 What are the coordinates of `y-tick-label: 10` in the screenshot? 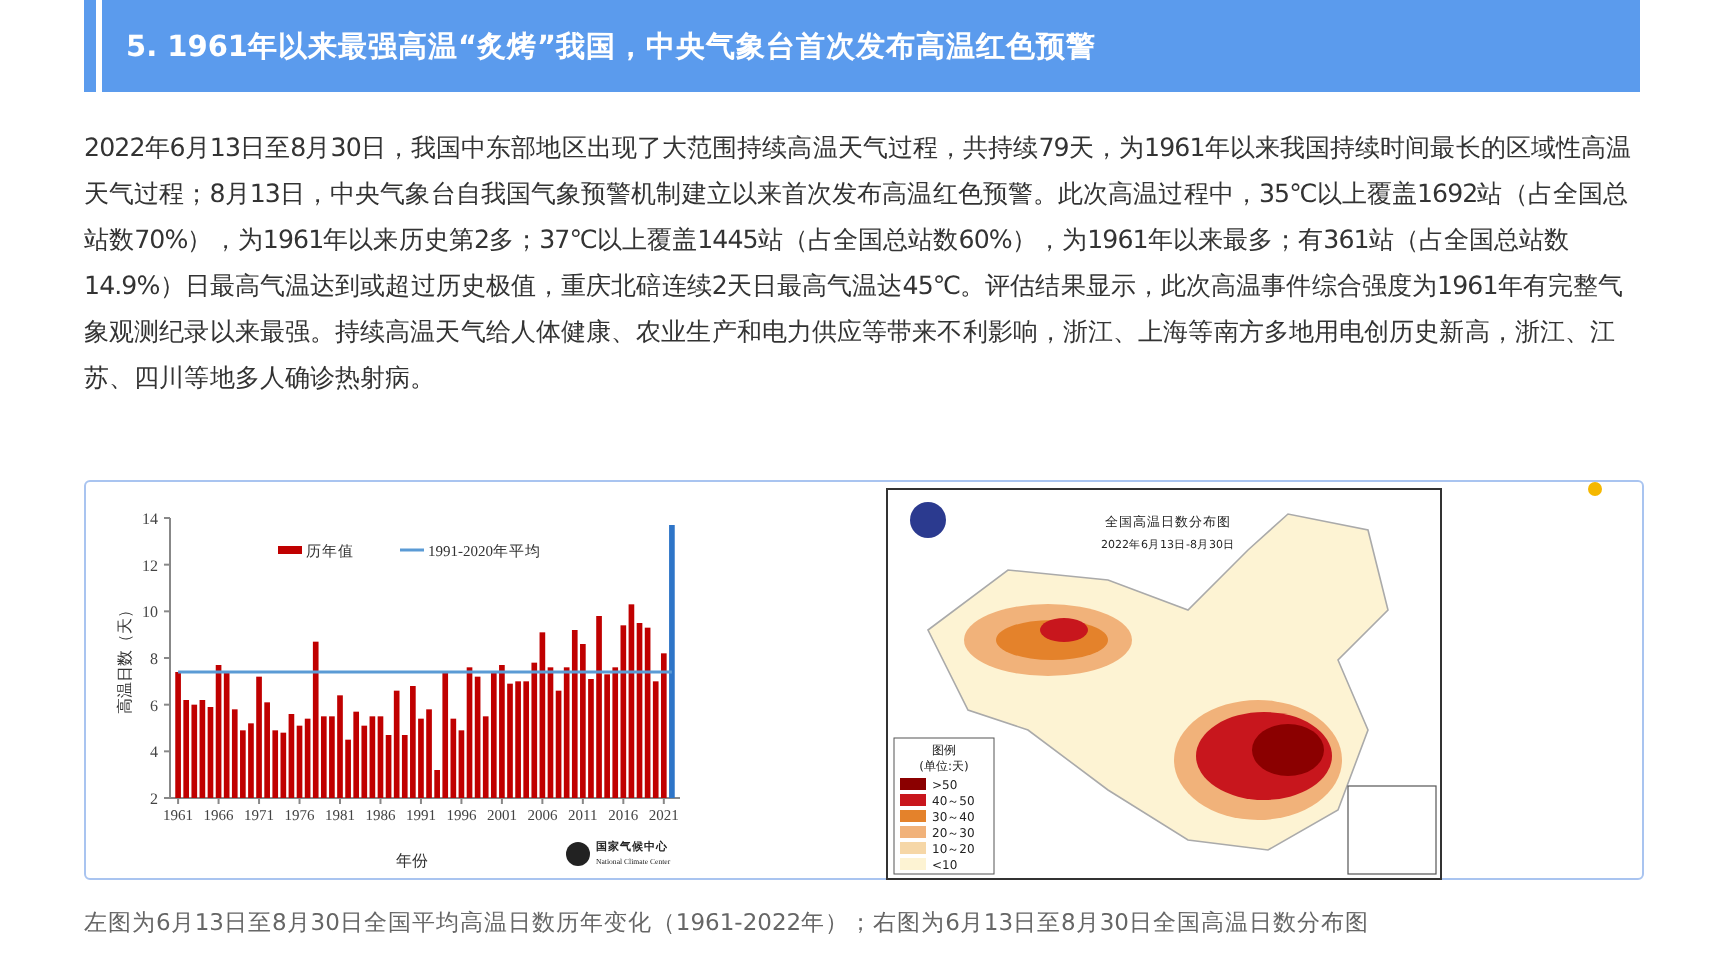 It's located at (150, 612).